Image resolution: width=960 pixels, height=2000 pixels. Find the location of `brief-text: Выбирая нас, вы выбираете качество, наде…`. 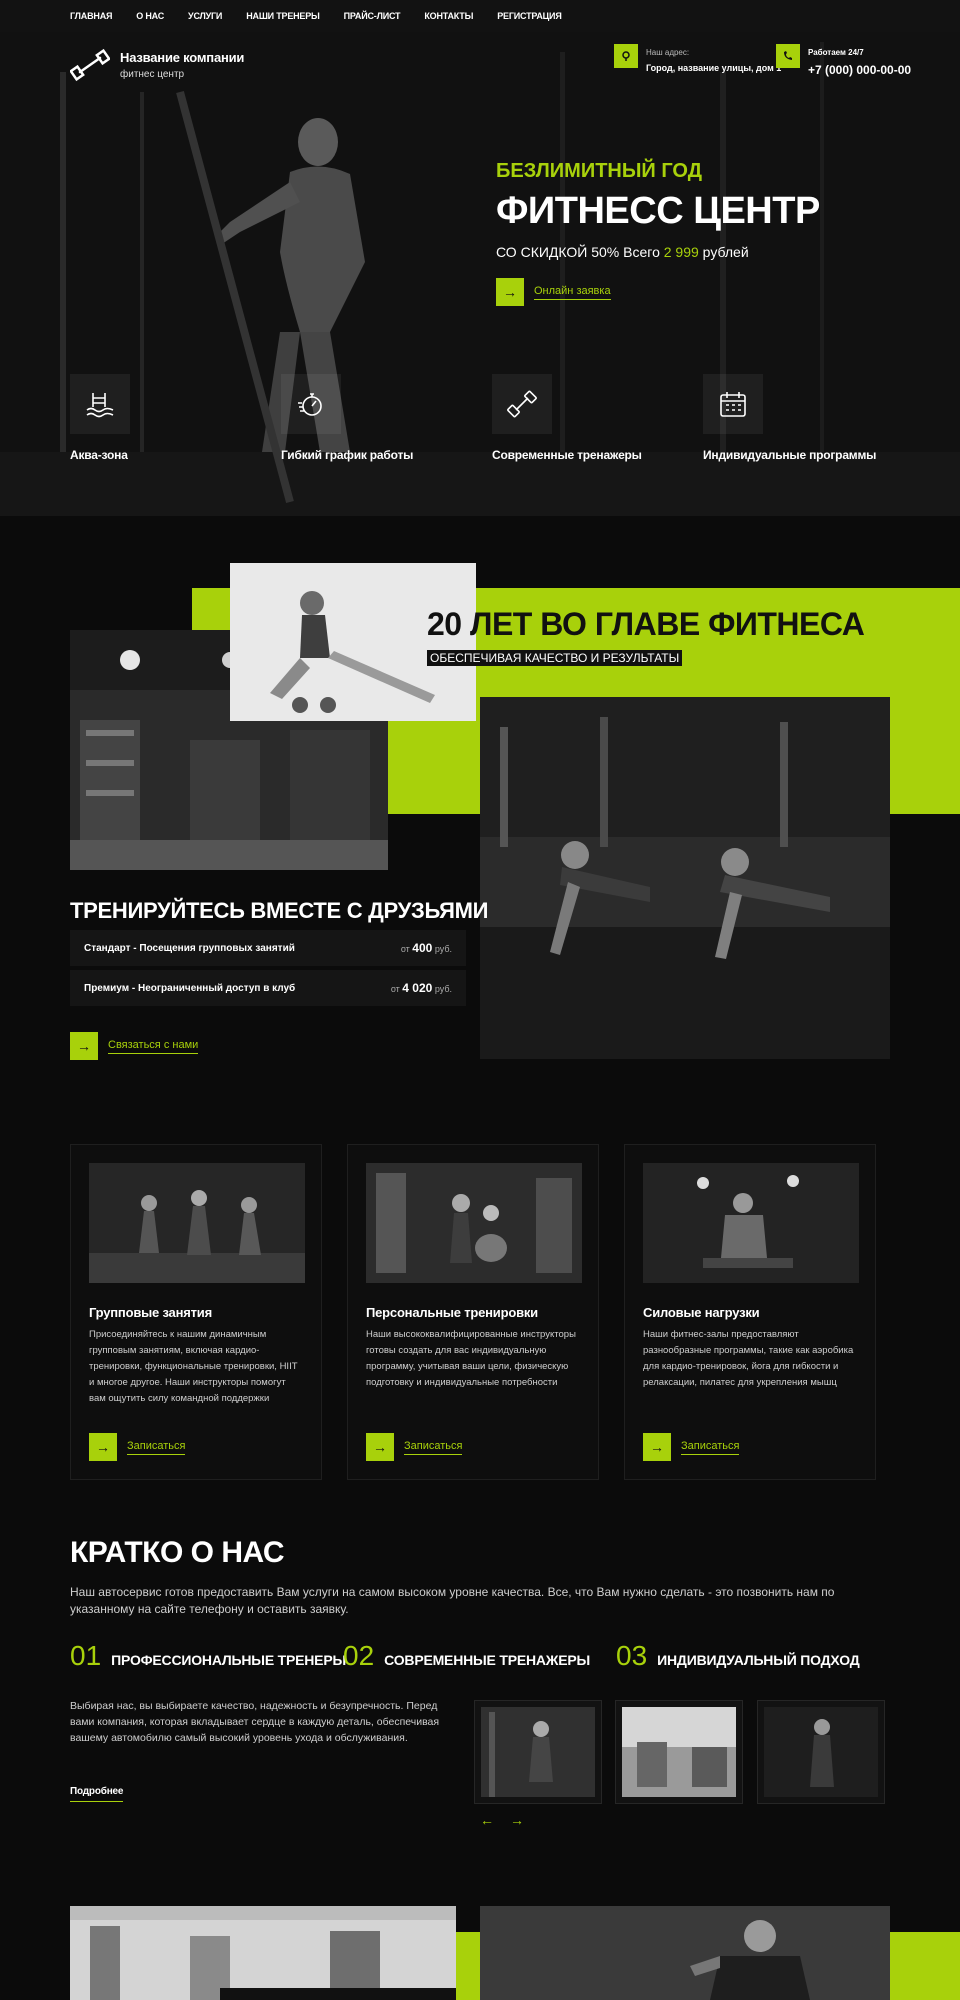

brief-text: Выбирая нас, вы выбираете качество, наде… is located at coordinates (255, 1722).